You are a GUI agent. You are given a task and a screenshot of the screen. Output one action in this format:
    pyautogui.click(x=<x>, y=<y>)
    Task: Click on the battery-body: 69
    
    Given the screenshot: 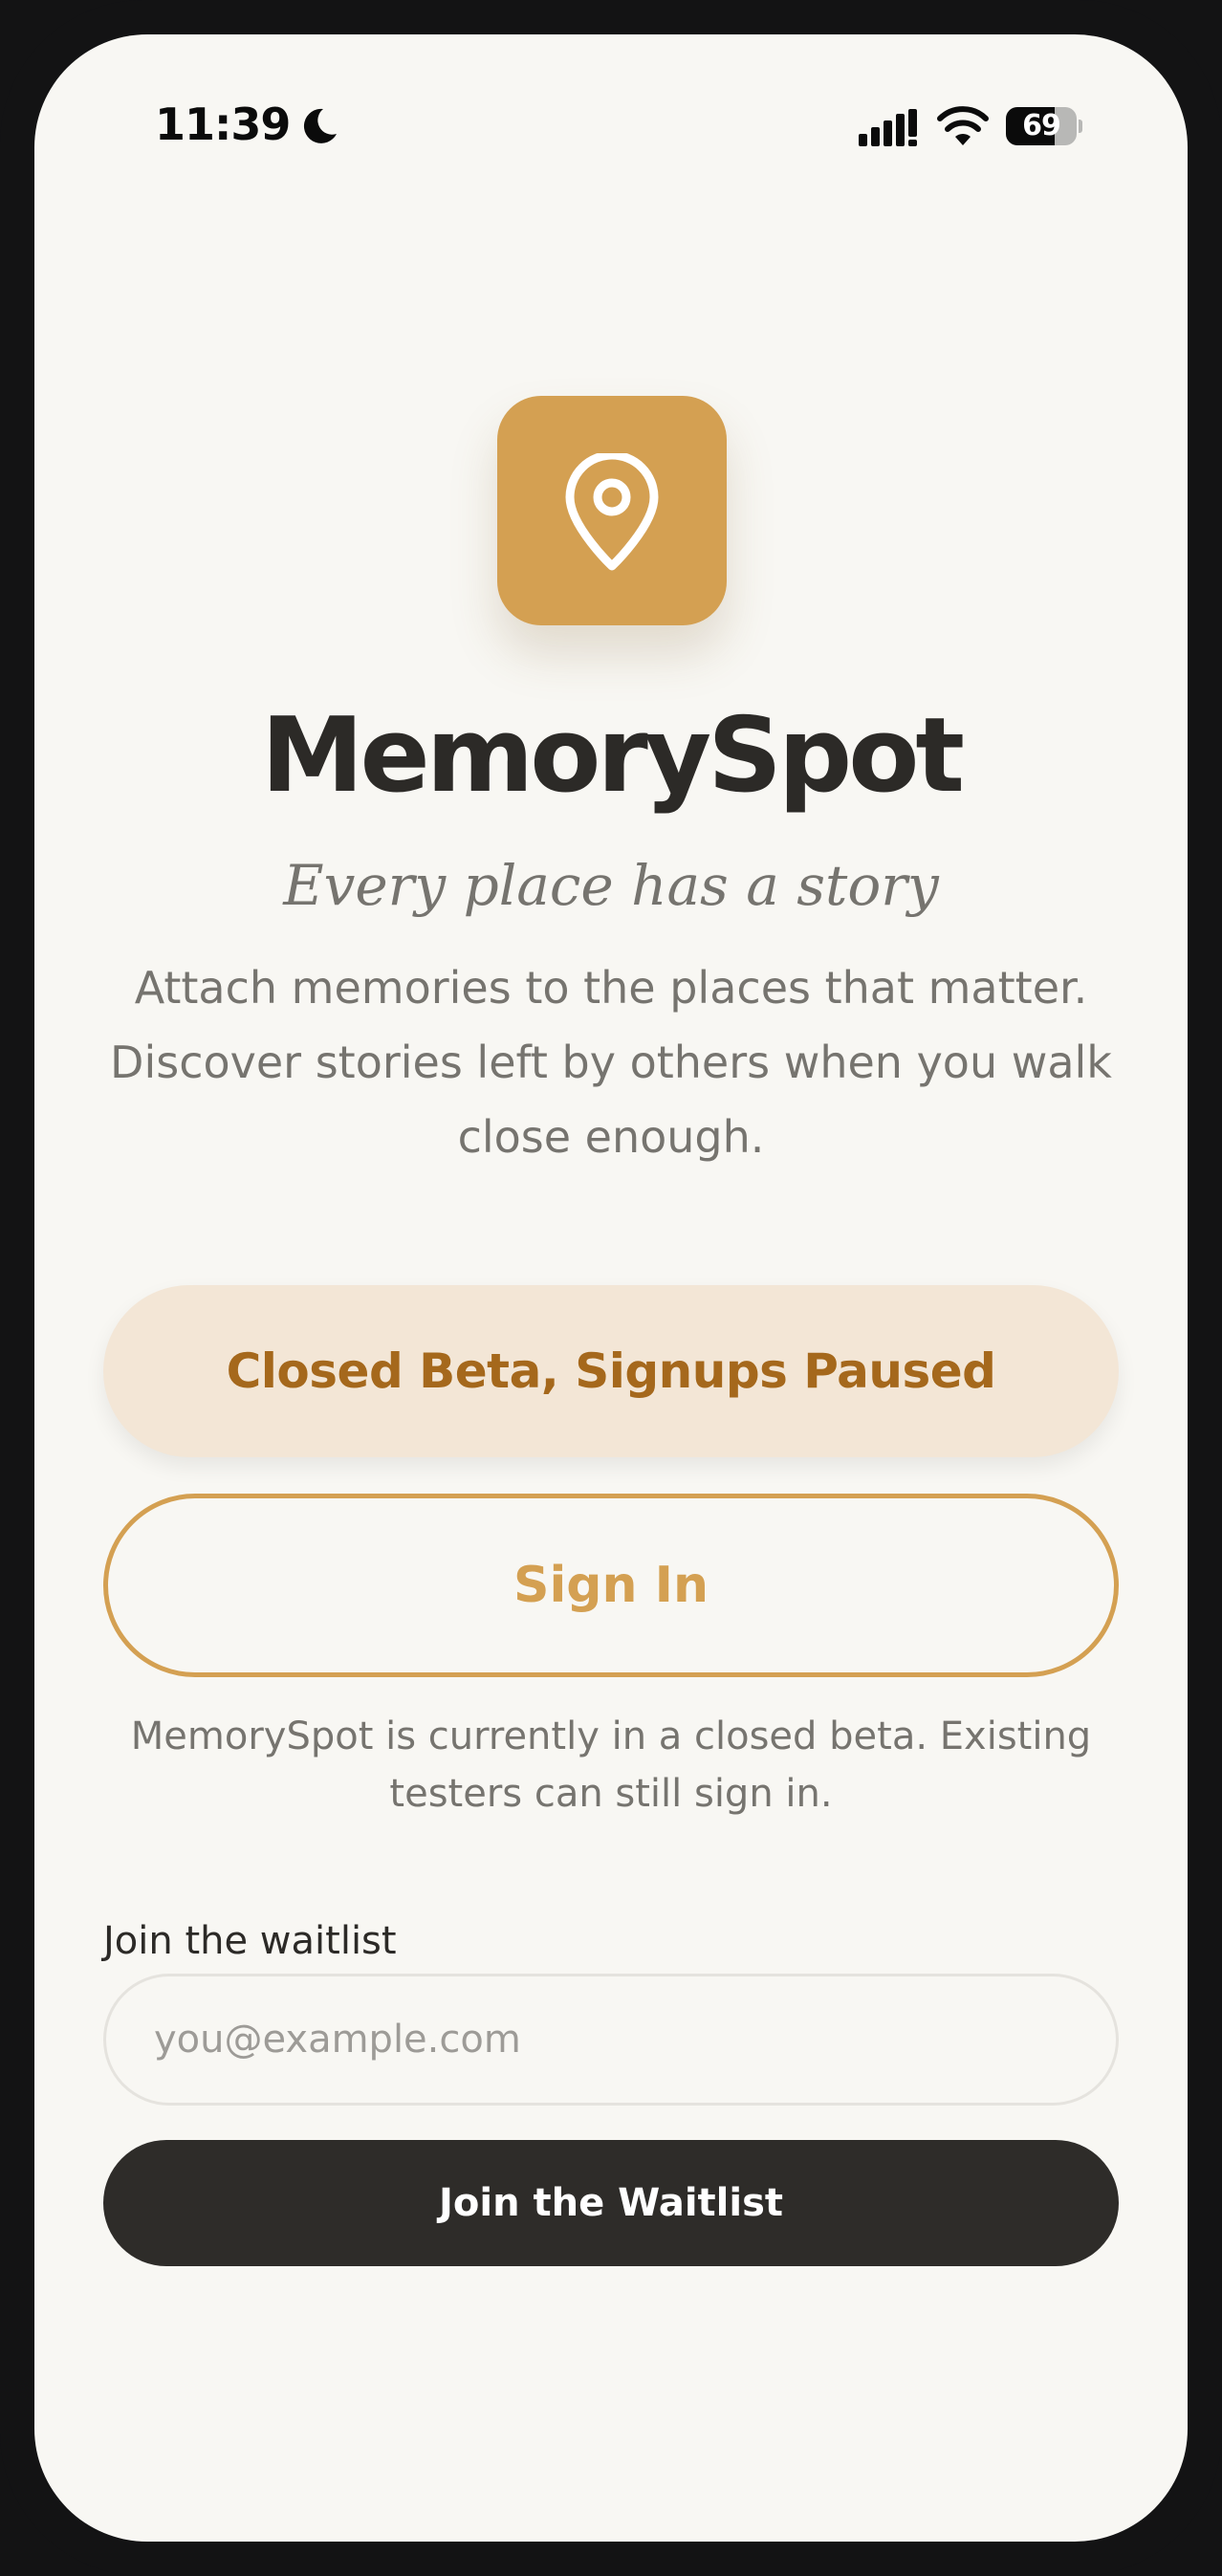 What is the action you would take?
    pyautogui.click(x=1042, y=126)
    